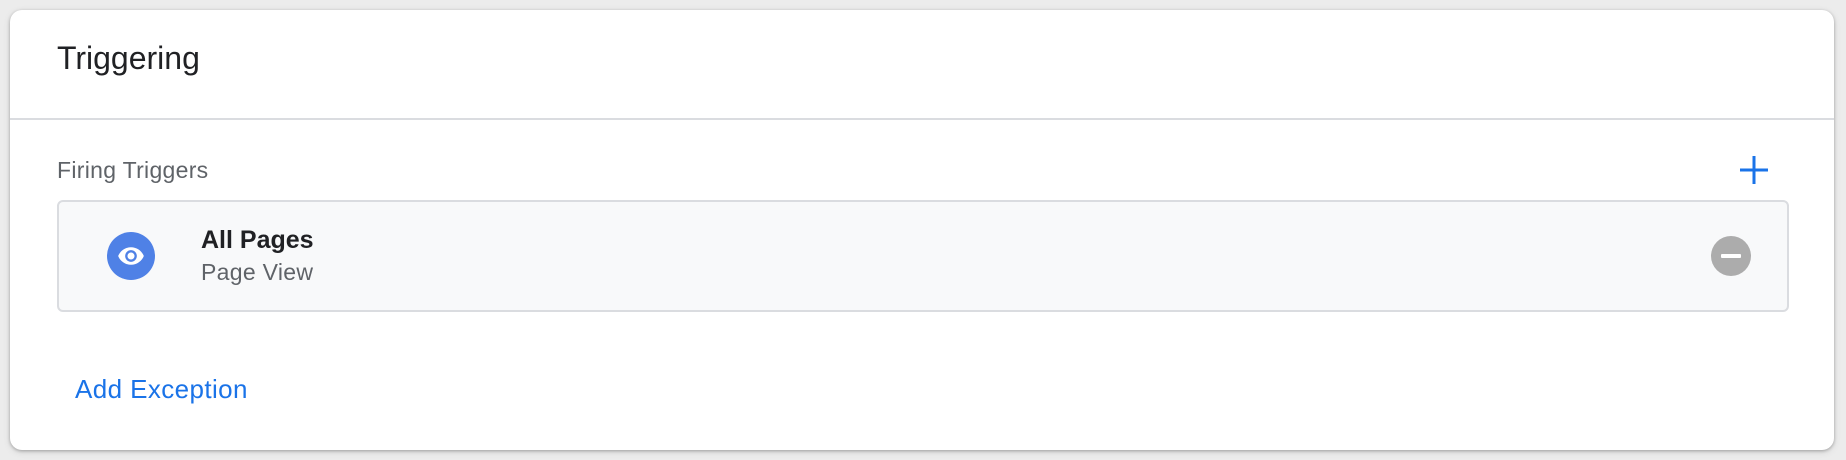  I want to click on plus-icon, so click(1754, 170).